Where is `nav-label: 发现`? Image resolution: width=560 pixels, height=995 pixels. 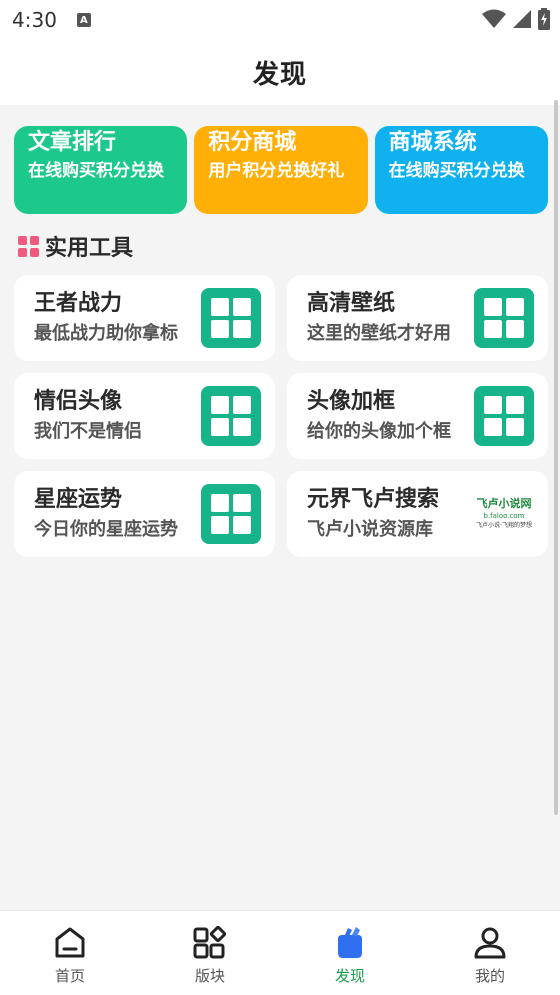 nav-label: 发现 is located at coordinates (349, 976).